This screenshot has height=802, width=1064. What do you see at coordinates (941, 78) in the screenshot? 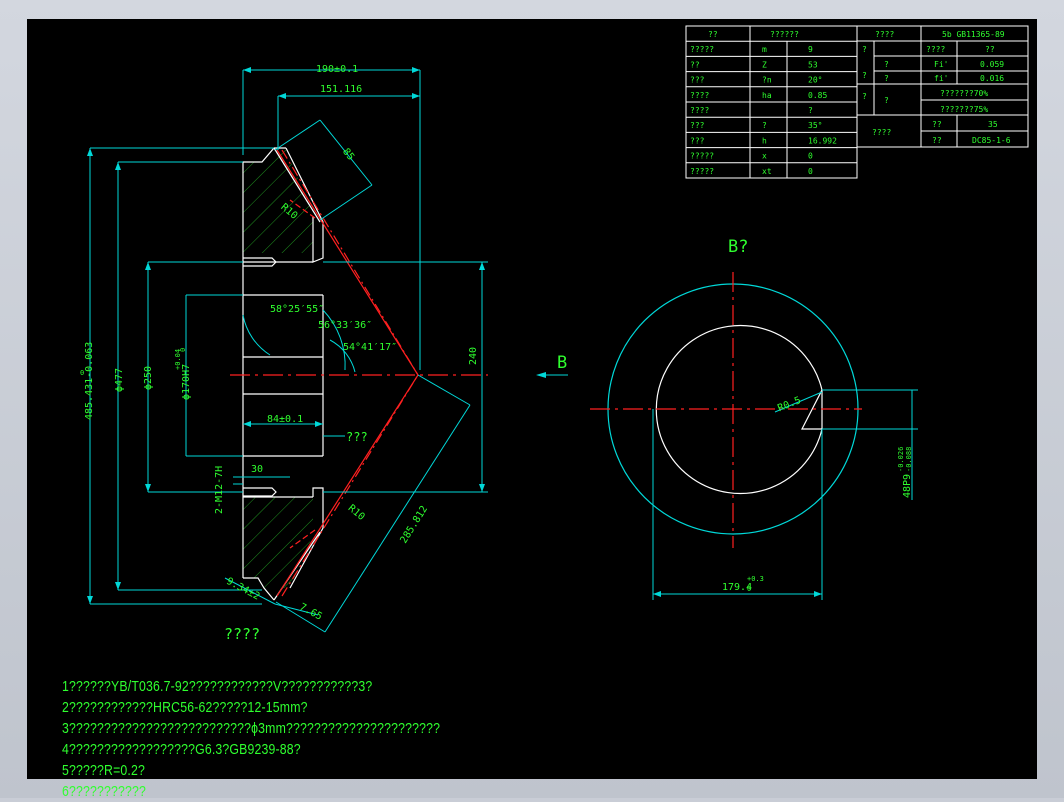
I see `tr-r2c2: fi'` at bounding box center [941, 78].